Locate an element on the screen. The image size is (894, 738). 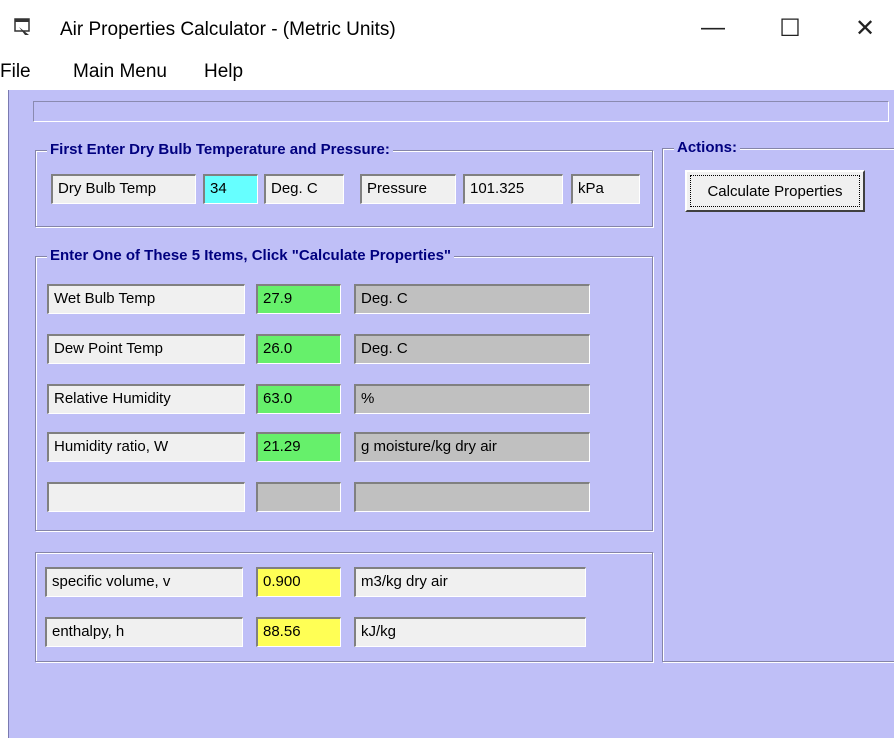
specific-volume-unit: m3/kg dry air is located at coordinates (470, 582).